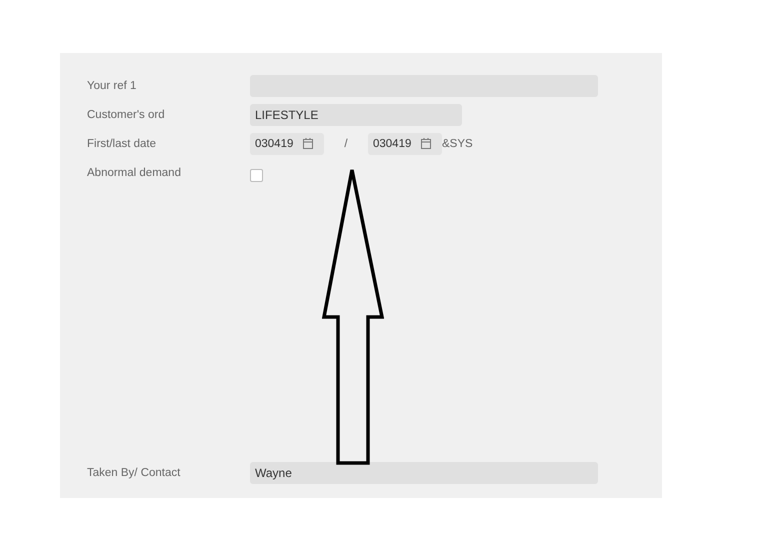  I want to click on field-label: Your ref 1, so click(112, 86).